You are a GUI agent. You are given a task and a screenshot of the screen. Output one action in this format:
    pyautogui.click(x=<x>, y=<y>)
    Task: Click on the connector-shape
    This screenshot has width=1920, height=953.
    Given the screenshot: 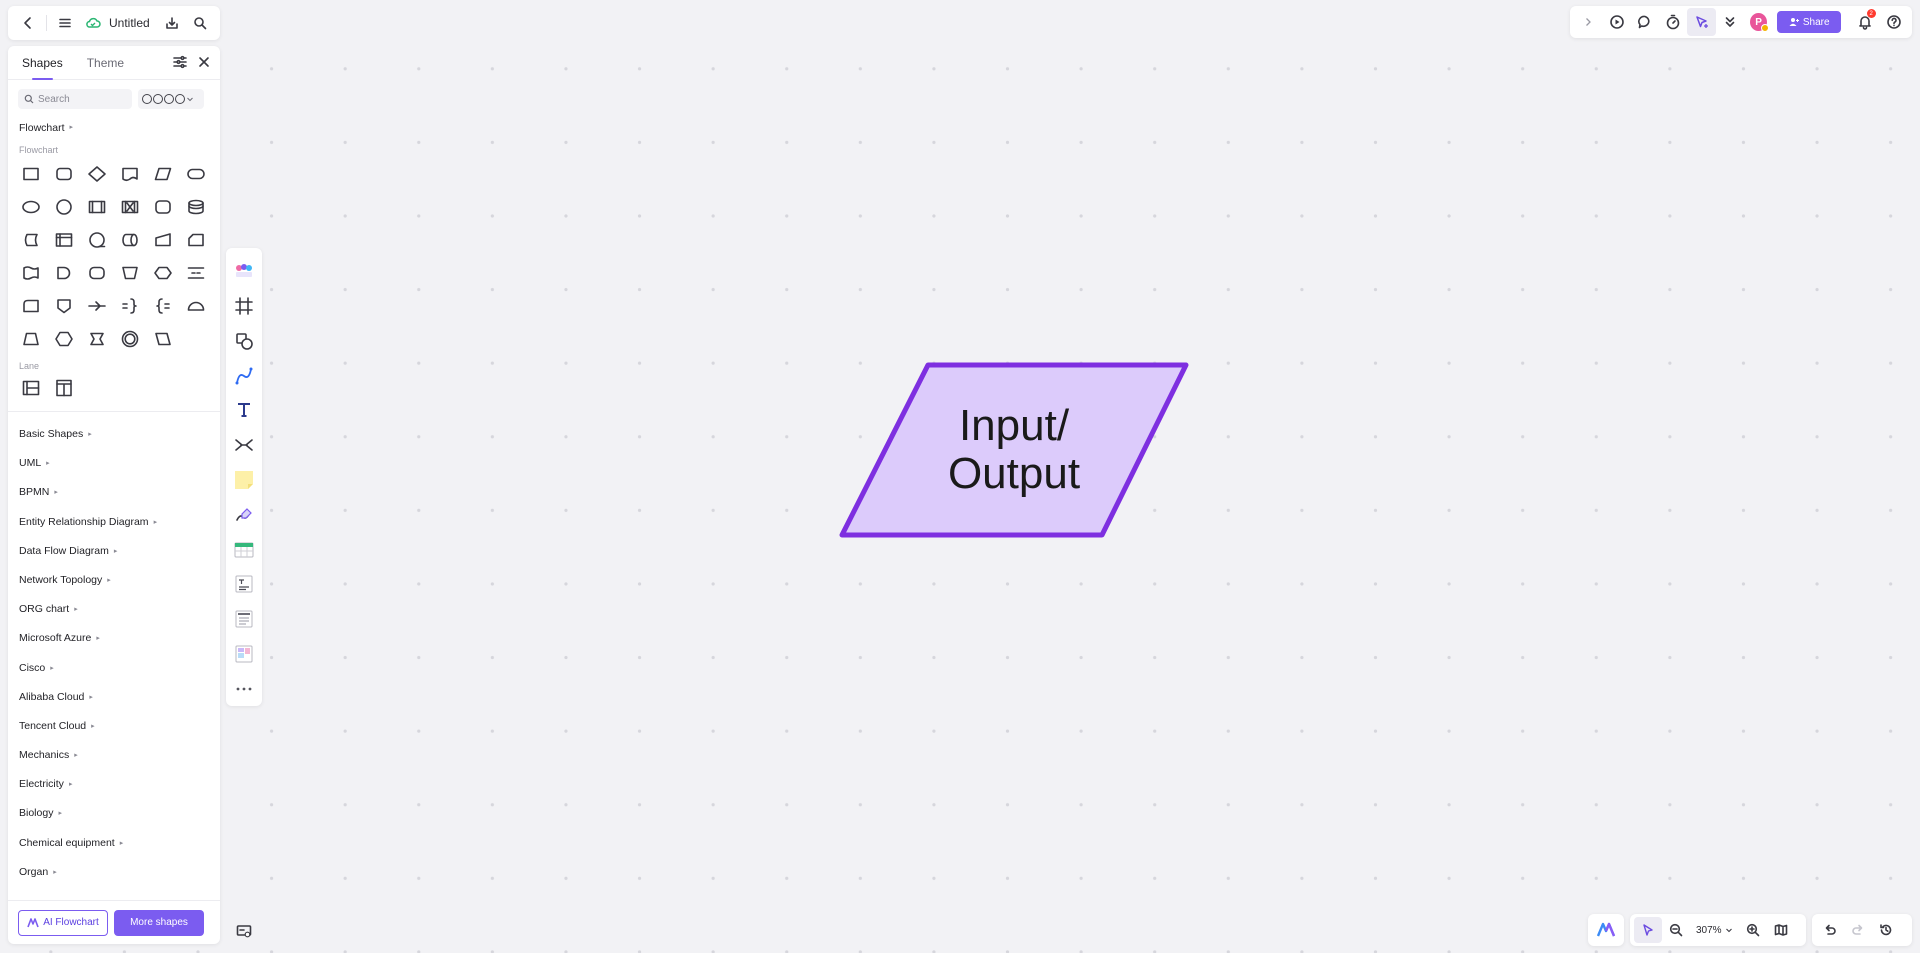 What is the action you would take?
    pyautogui.click(x=63, y=206)
    